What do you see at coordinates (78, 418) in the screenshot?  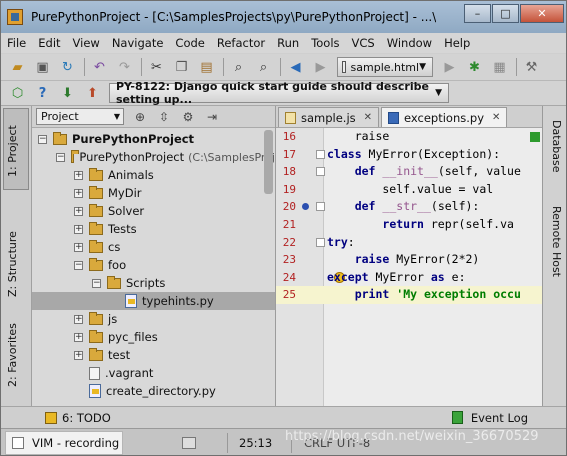 I see `tool-tab-todo: 6: TODO` at bounding box center [78, 418].